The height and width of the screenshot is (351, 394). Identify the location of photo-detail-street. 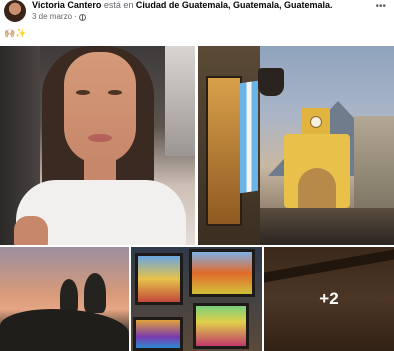
(326, 226).